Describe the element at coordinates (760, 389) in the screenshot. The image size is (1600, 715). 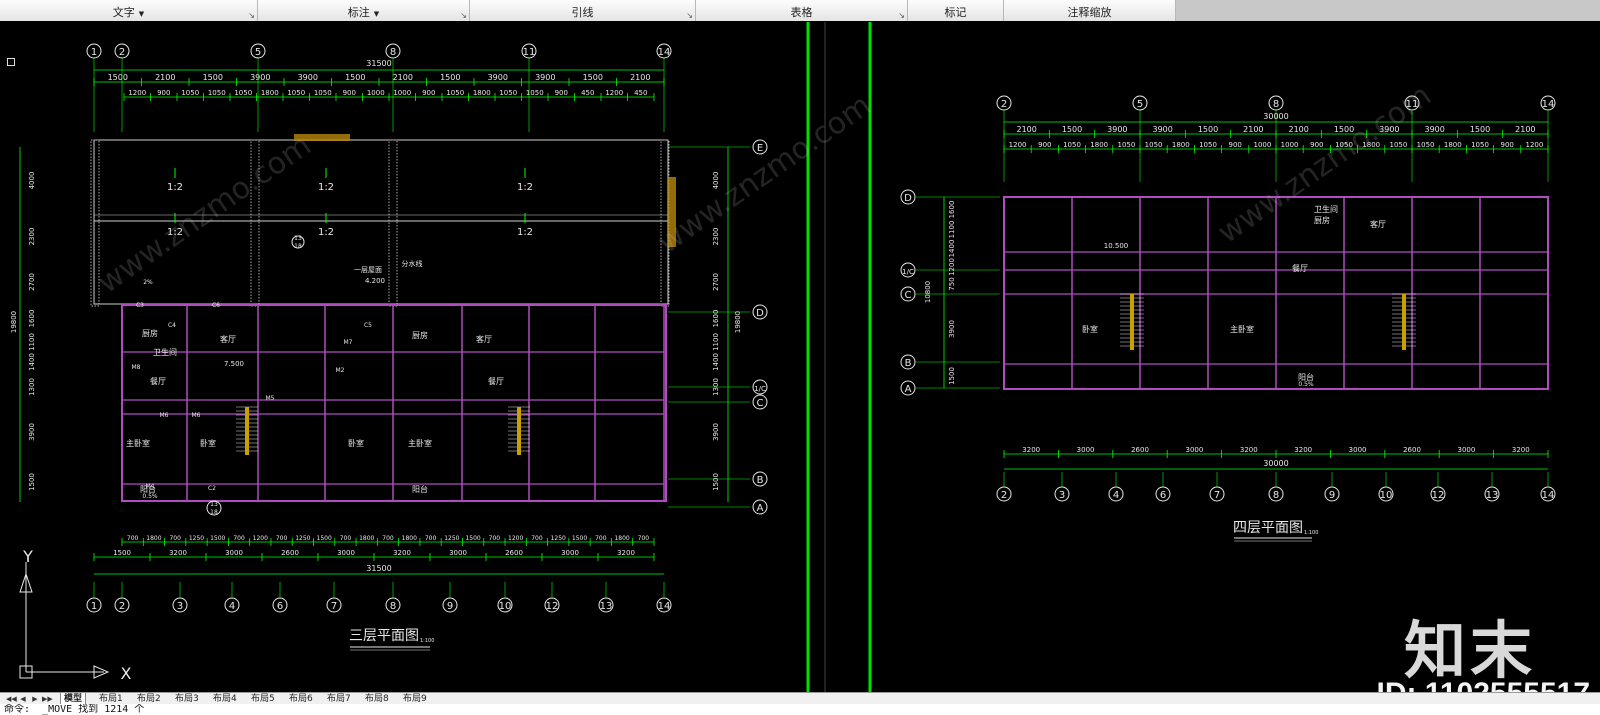
I see `axis-bubble-right-label: 1/C` at that location.